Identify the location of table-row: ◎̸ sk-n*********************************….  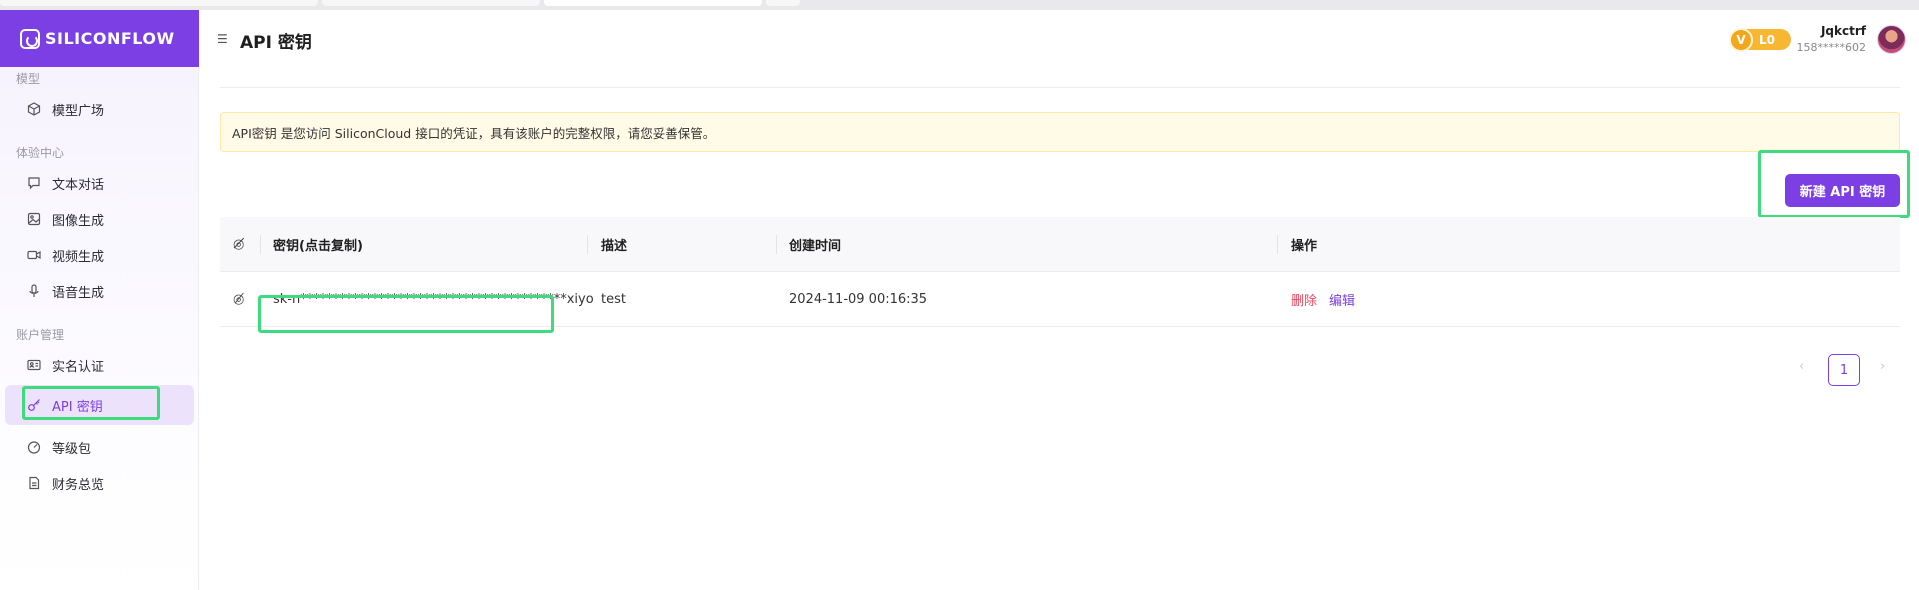
(1060, 299).